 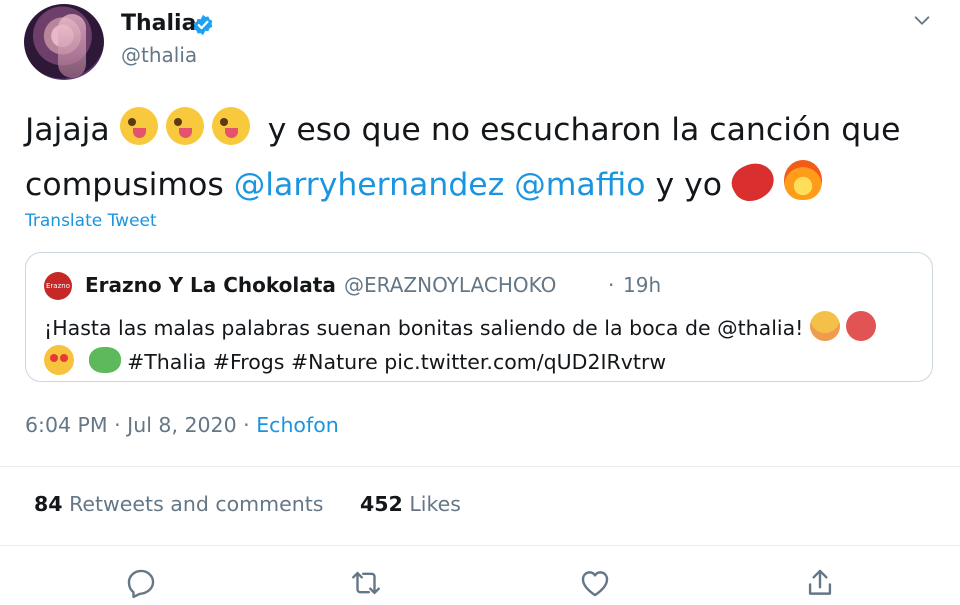 What do you see at coordinates (104, 360) in the screenshot?
I see `frog-emoji` at bounding box center [104, 360].